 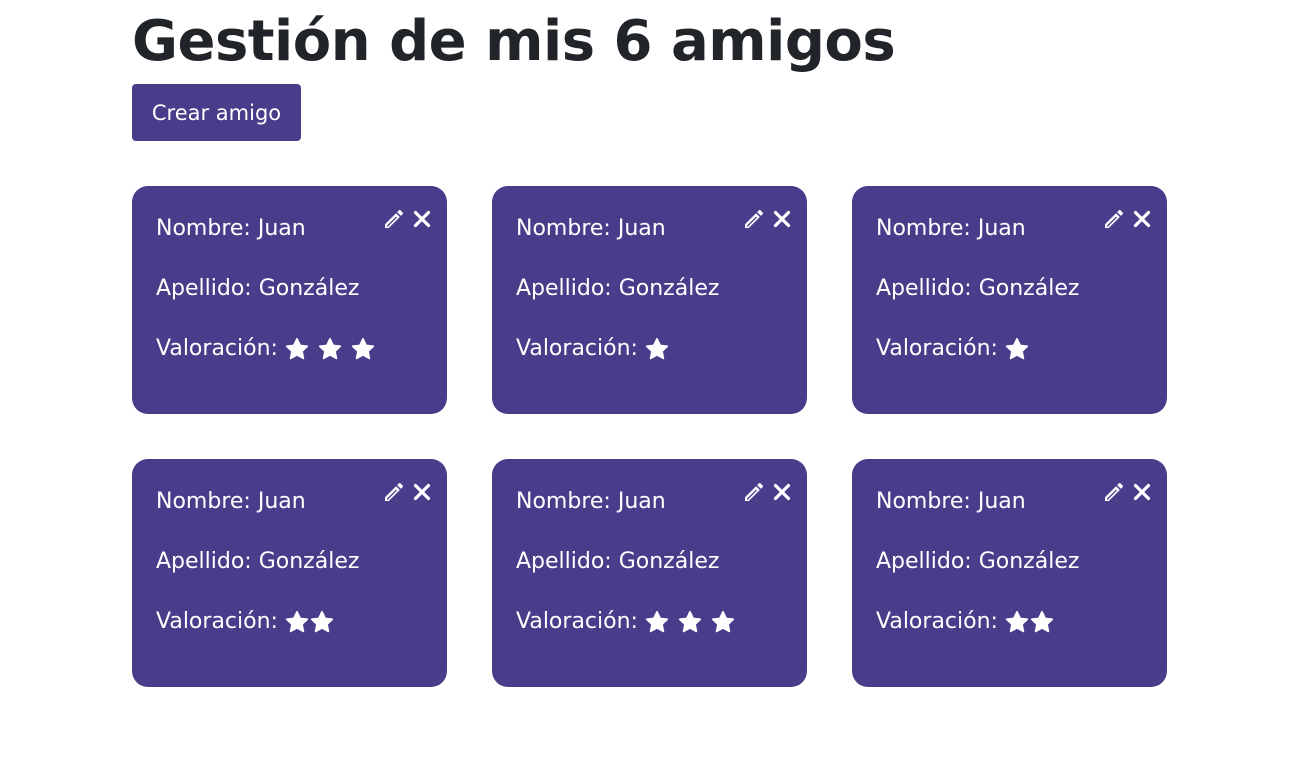 I want to click on create-friend-button: Crear amigo, so click(x=216, y=112).